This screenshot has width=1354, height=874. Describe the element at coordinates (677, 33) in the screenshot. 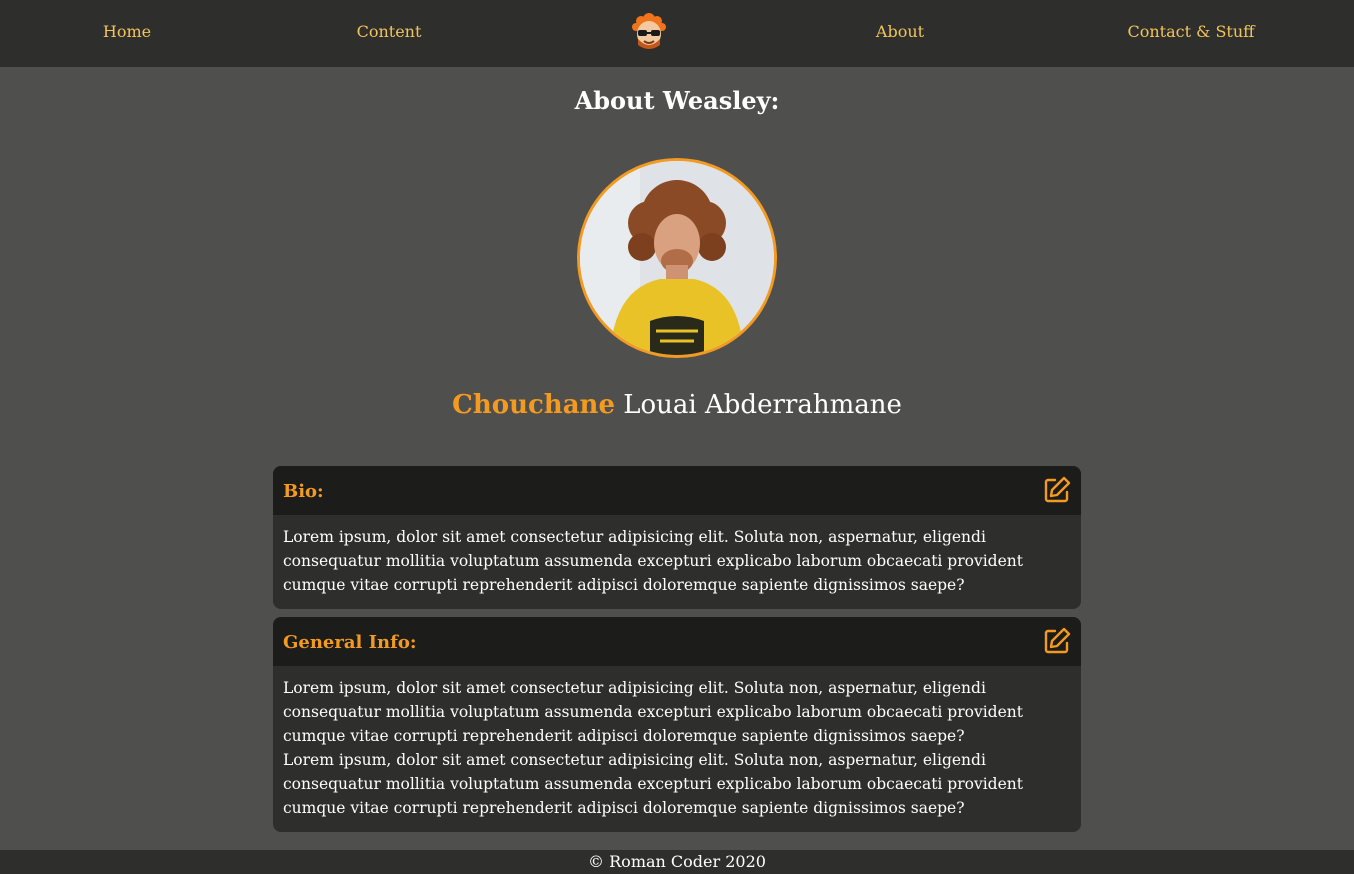

I see `navbar: Home Content About Contact & Stuff` at that location.